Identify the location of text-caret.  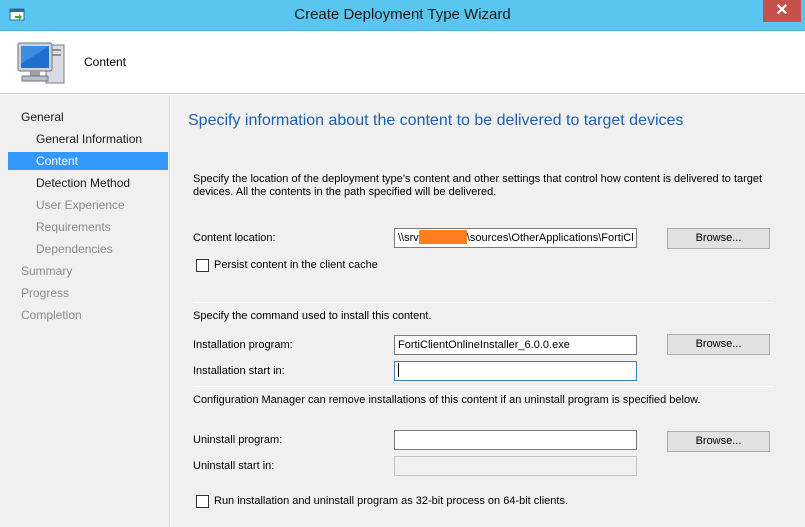
(398, 370).